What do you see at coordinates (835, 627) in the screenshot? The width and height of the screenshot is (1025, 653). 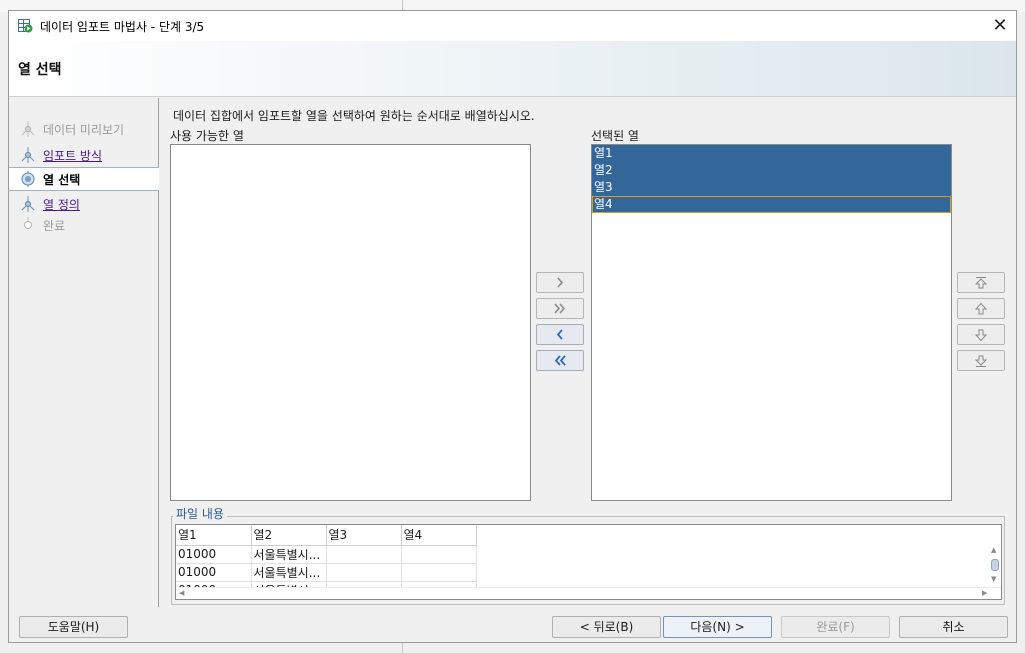 I see `finish-button: 완료(F)` at bounding box center [835, 627].